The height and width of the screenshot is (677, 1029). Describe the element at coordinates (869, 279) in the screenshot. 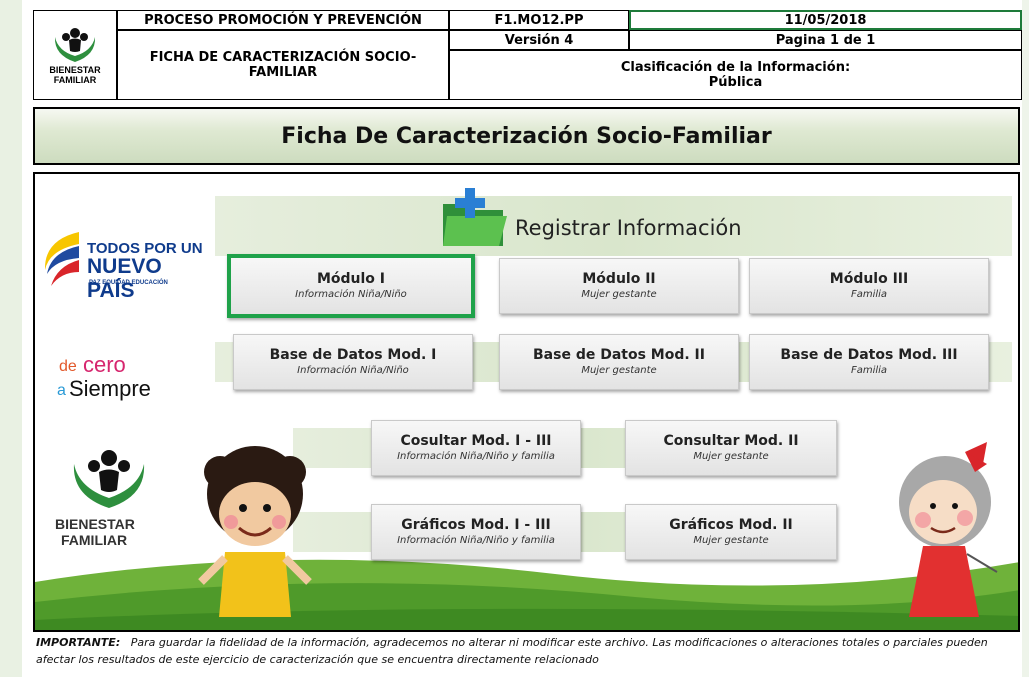

I see `modulo-iii-title: Módulo III` at that location.